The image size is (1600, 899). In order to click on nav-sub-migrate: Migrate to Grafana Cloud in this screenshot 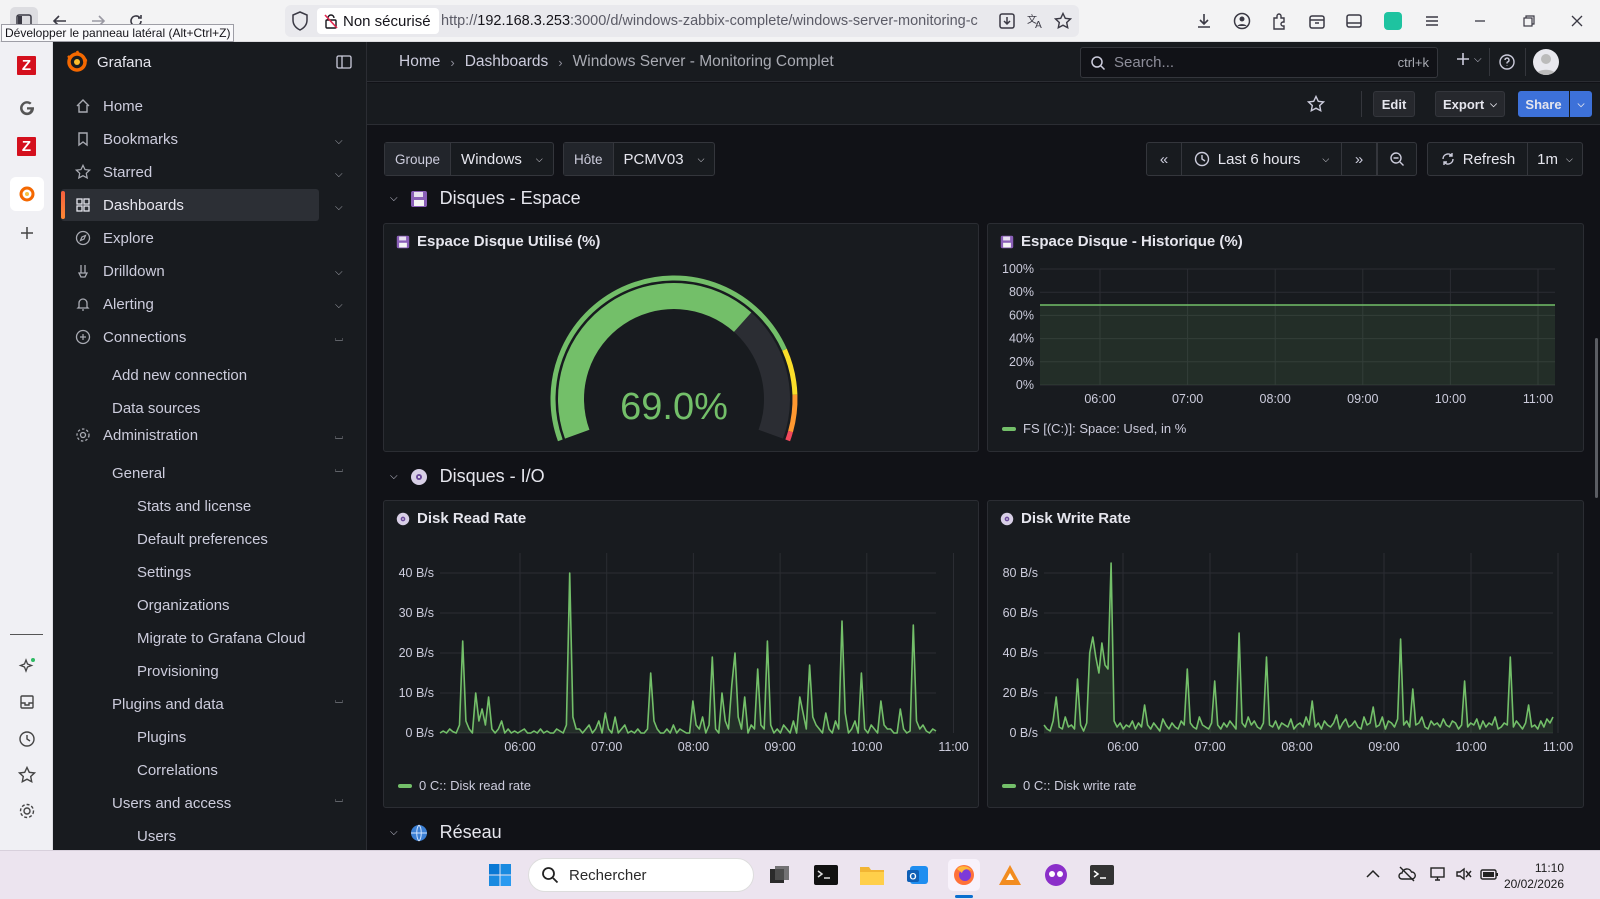, I will do `click(221, 638)`.